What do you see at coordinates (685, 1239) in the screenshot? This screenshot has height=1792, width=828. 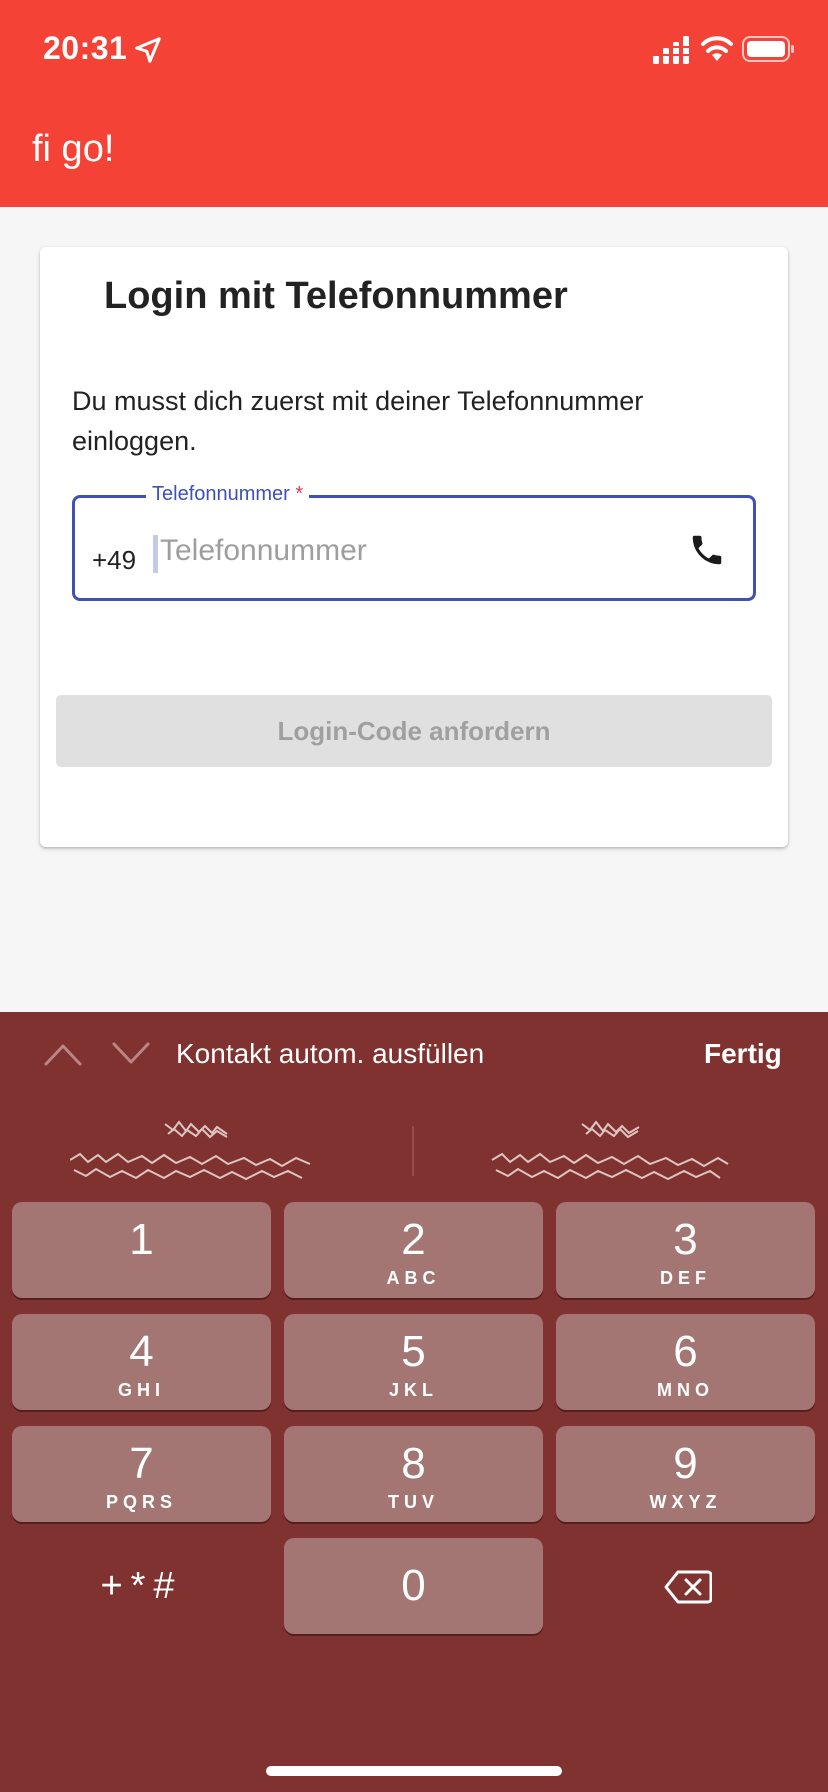 I see `key-digit: 3` at bounding box center [685, 1239].